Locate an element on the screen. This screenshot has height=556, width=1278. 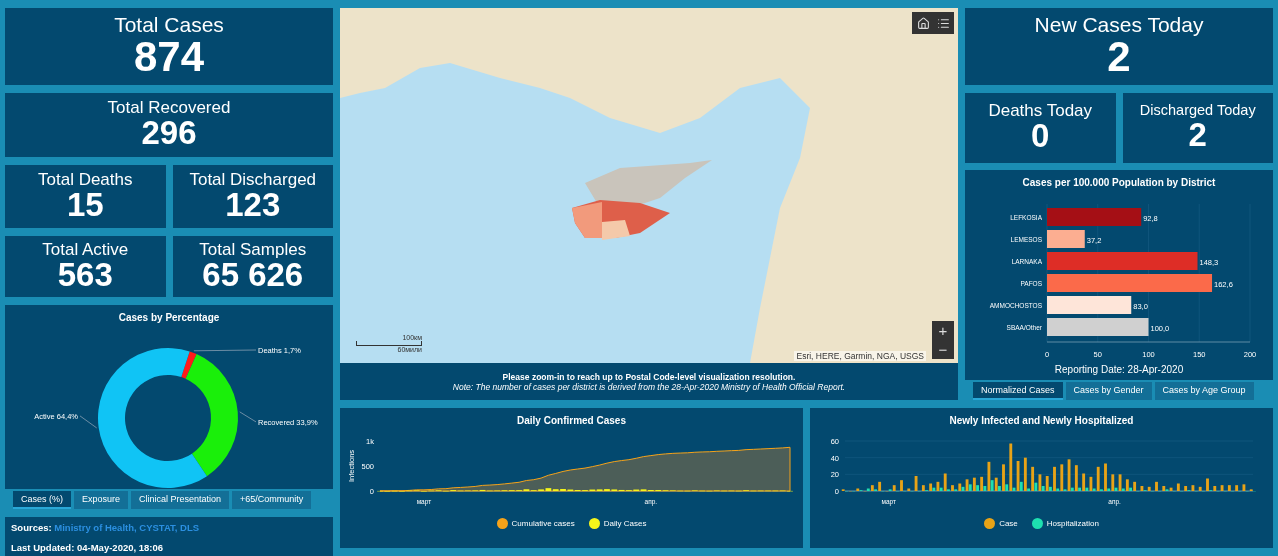
tab: Clinical Presentation is located at coordinates (180, 500).